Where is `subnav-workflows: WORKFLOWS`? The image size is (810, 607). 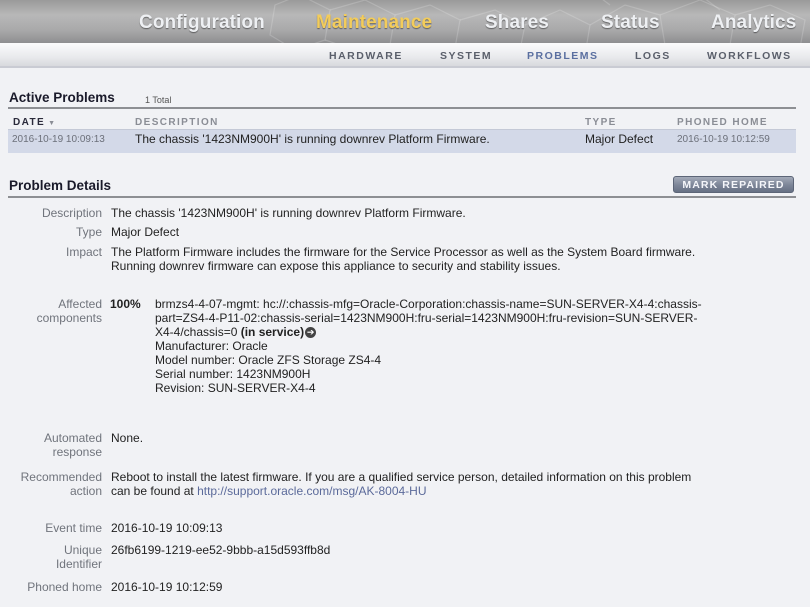 subnav-workflows: WORKFLOWS is located at coordinates (749, 56).